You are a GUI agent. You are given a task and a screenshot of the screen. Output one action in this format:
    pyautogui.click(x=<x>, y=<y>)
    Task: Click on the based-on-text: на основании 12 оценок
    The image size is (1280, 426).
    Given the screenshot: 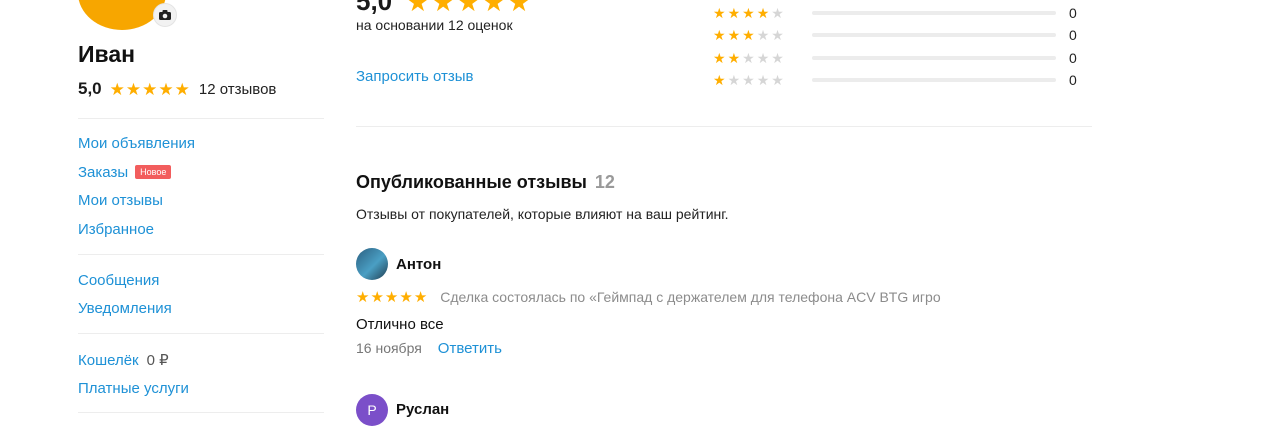 What is the action you would take?
    pyautogui.click(x=434, y=25)
    